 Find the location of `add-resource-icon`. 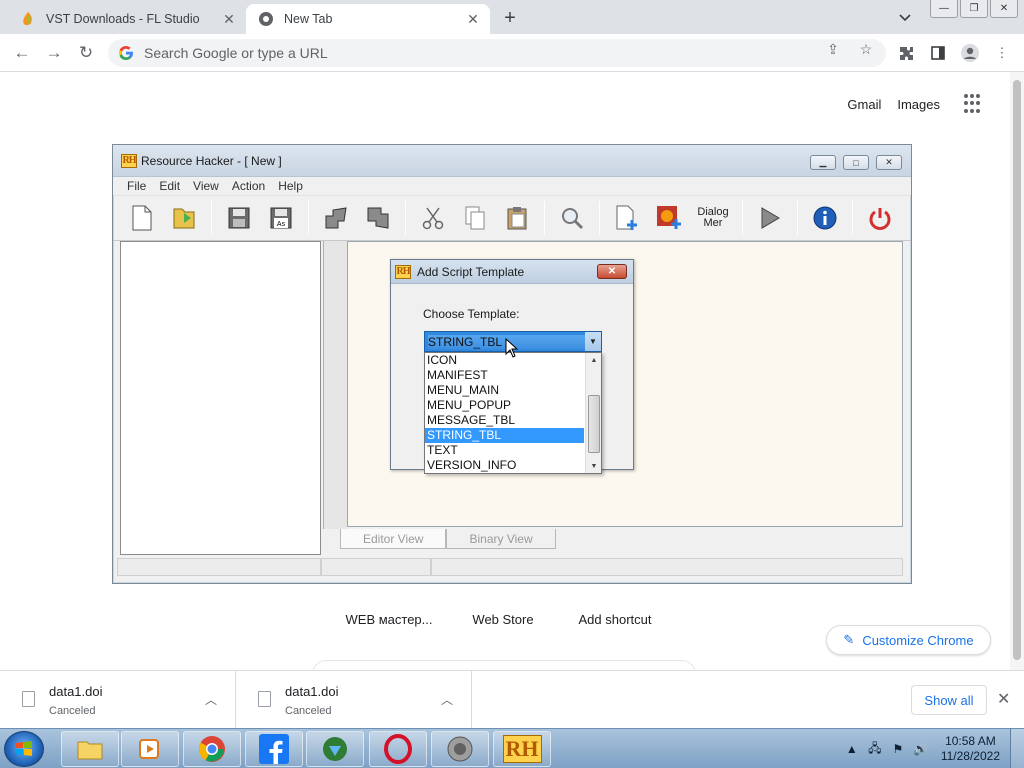

add-resource-icon is located at coordinates (627, 218).